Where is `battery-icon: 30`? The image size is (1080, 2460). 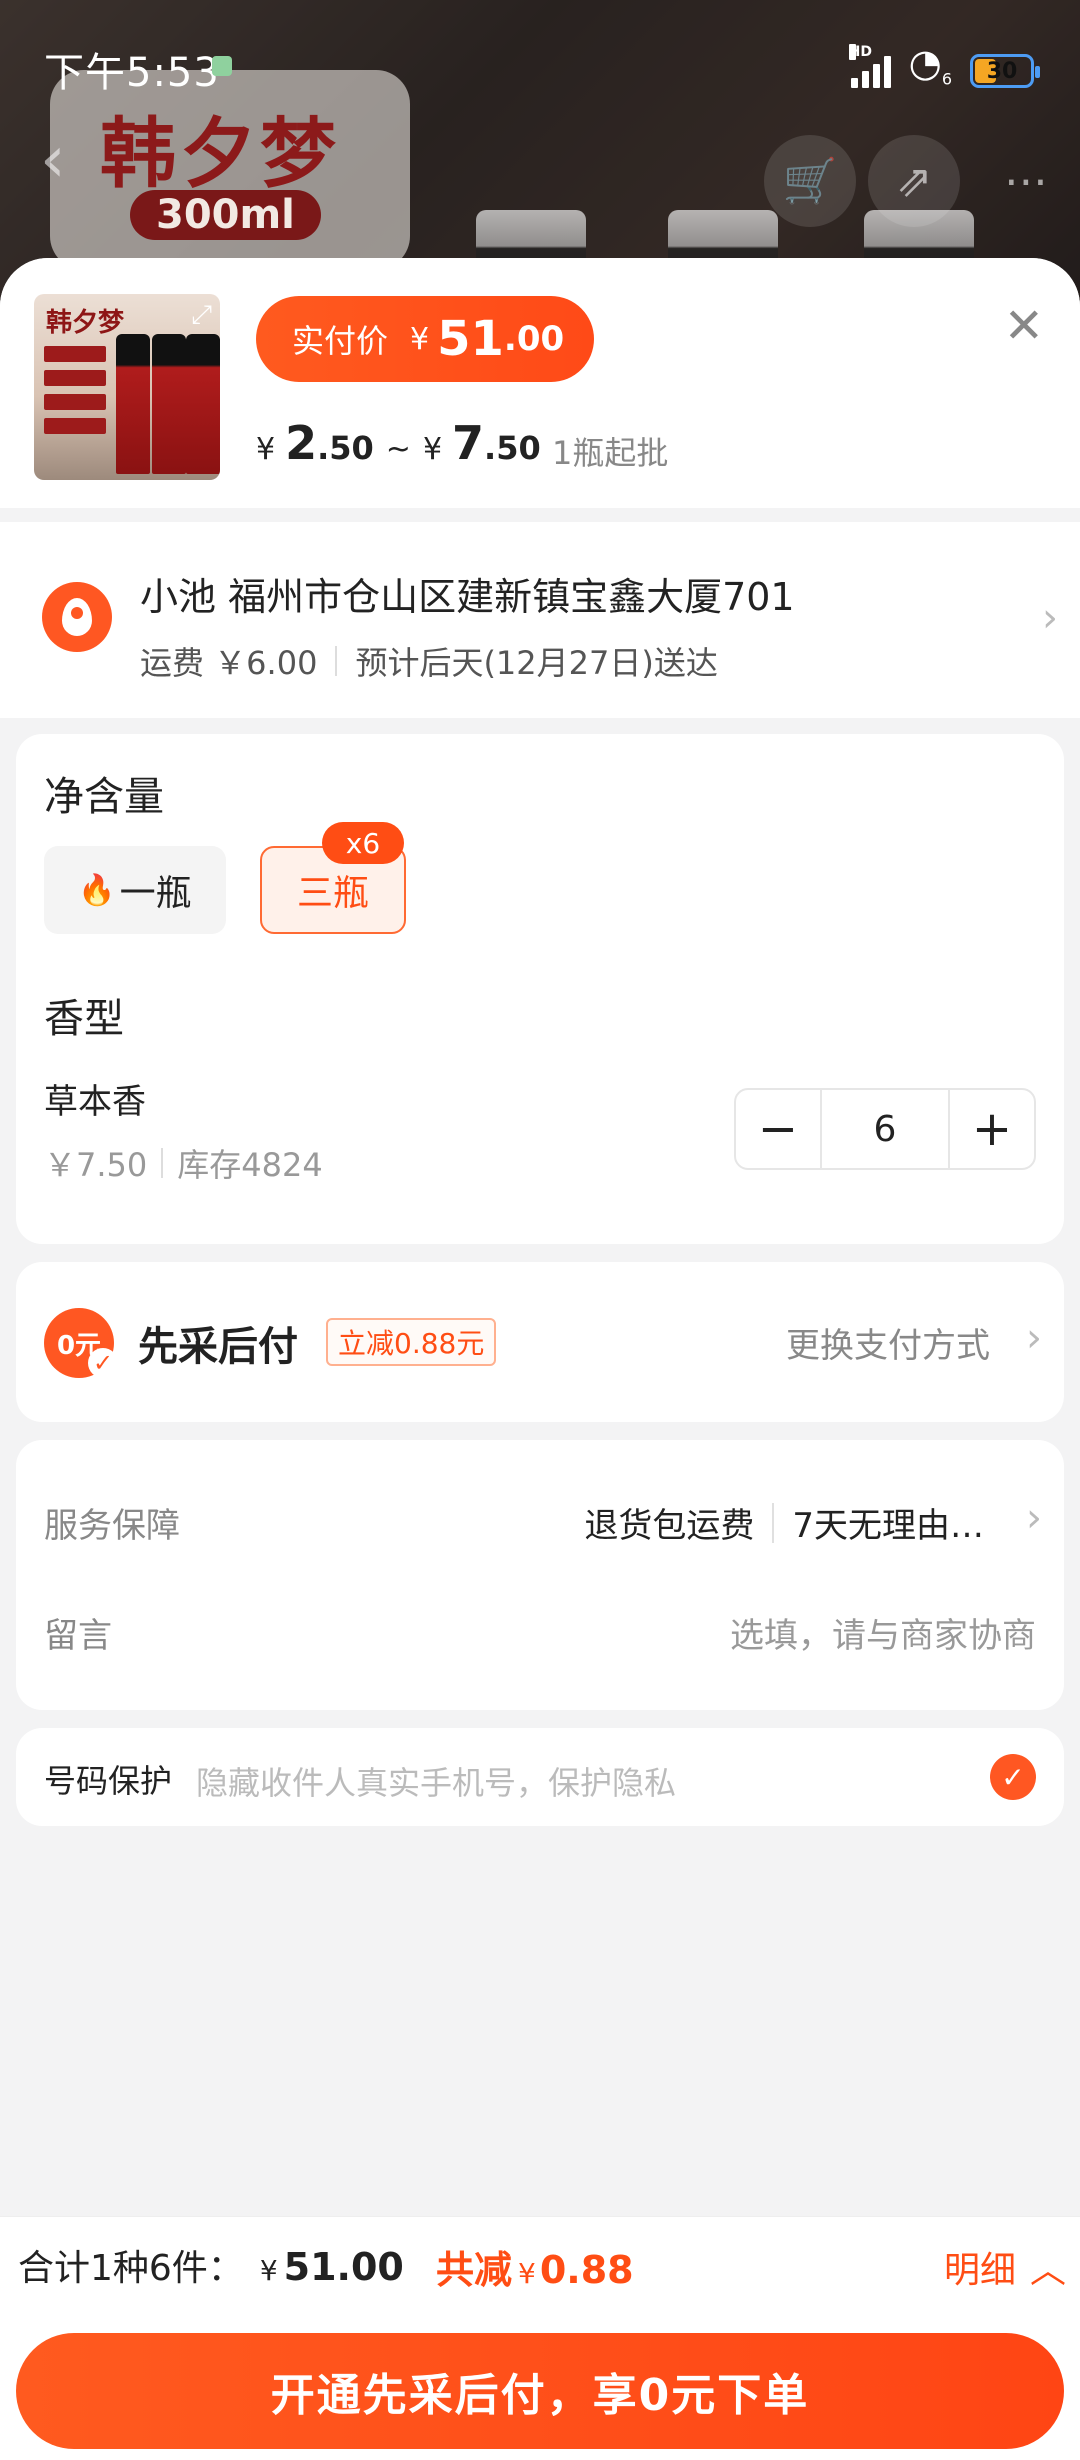 battery-icon: 30 is located at coordinates (1005, 71).